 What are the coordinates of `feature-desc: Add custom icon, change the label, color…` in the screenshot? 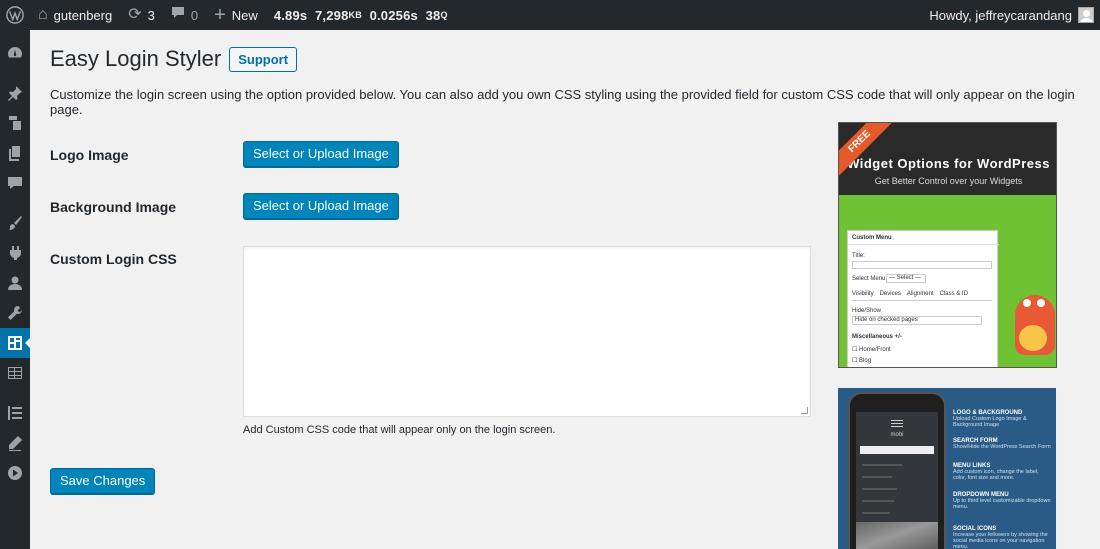 It's located at (996, 475).